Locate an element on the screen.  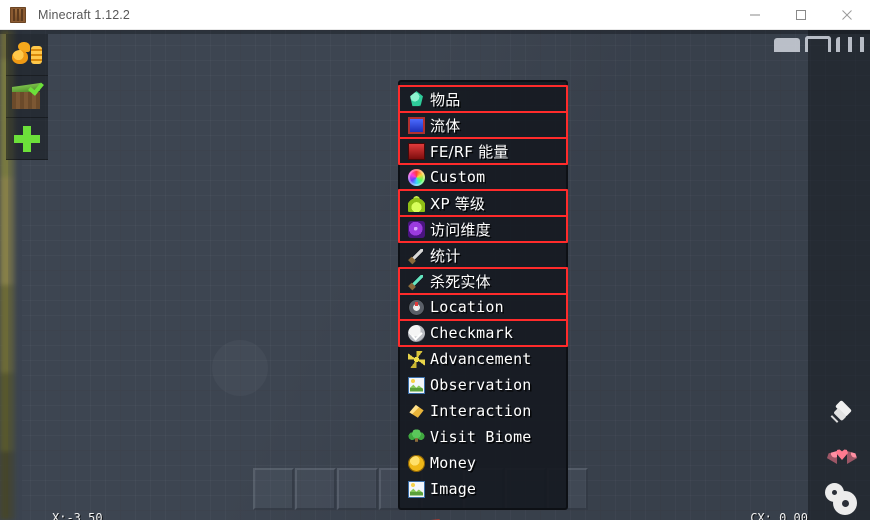
menu-item-8: Location is located at coordinates (483, 307).